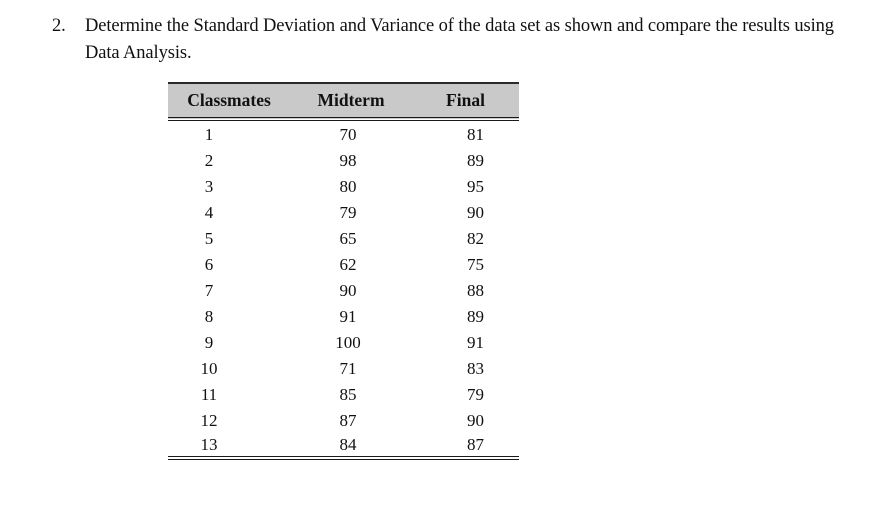  I want to click on cell-classmate: 11, so click(209, 394).